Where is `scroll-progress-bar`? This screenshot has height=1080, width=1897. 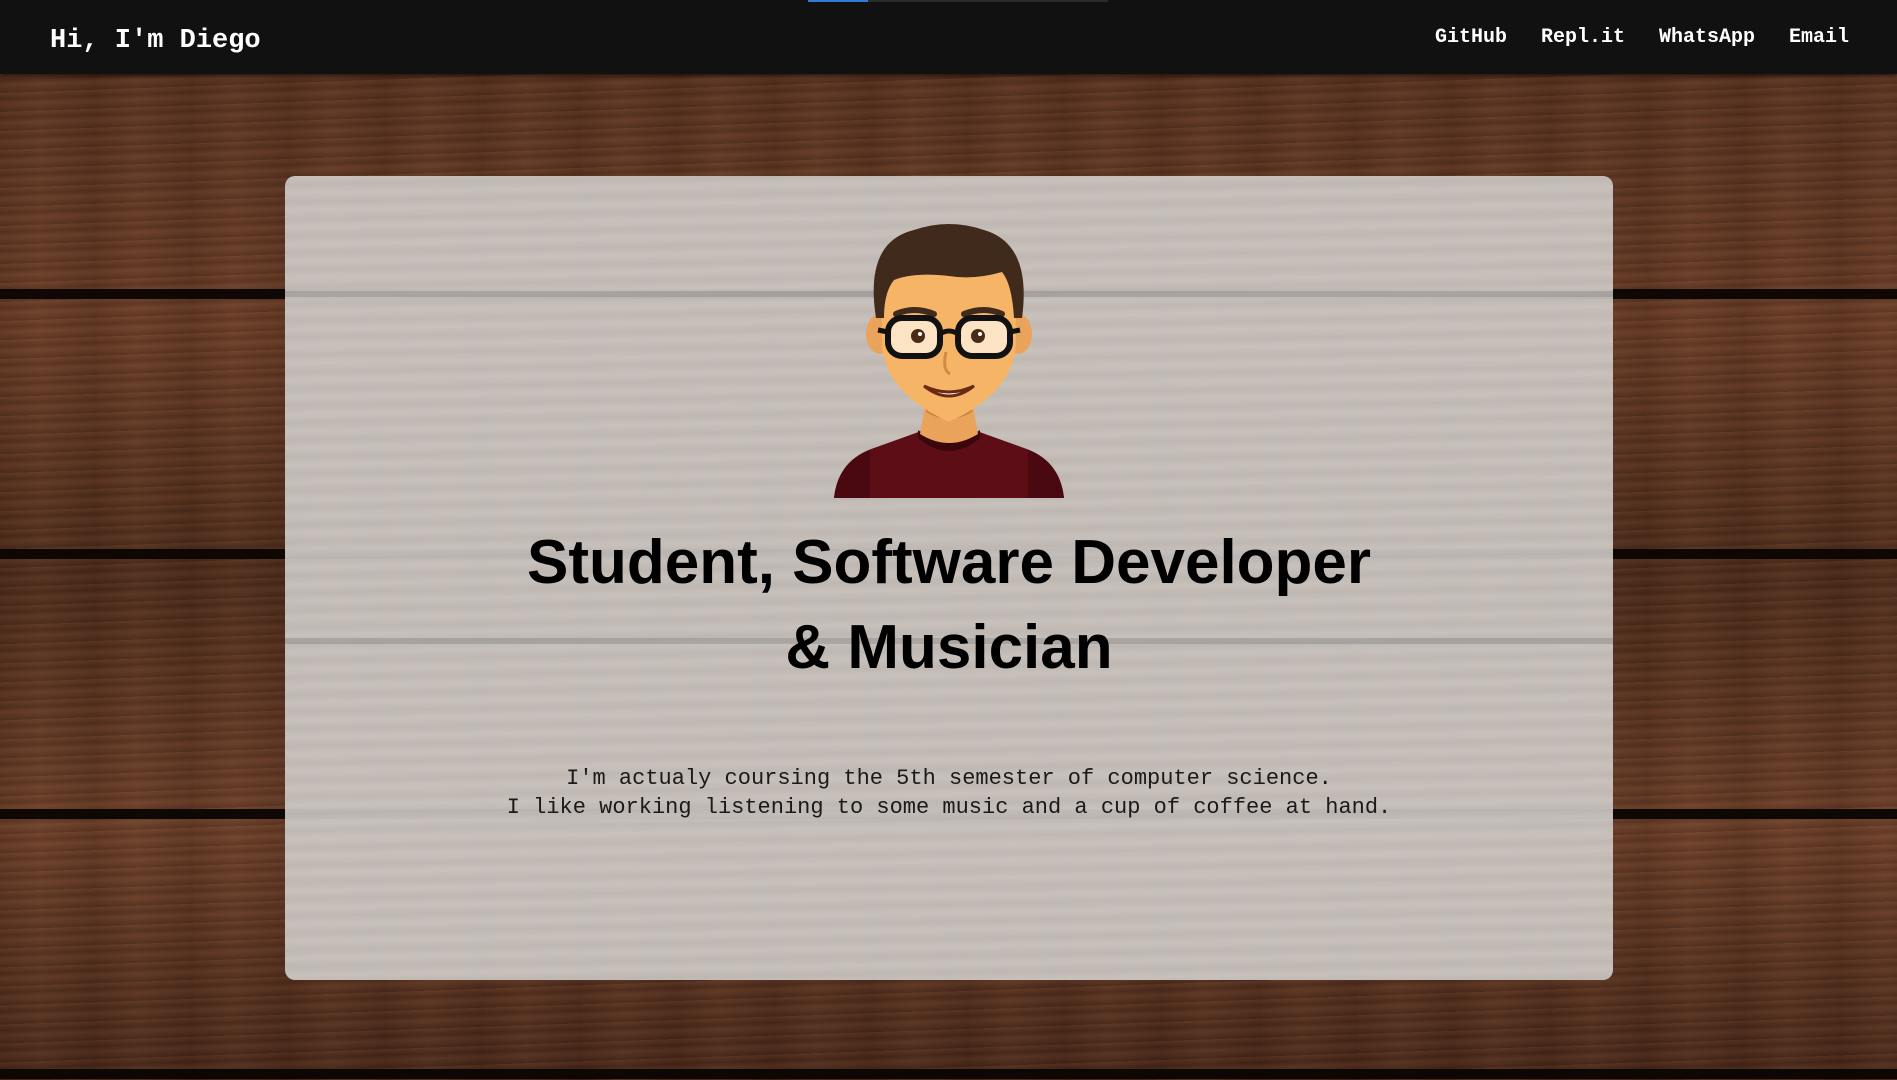
scroll-progress-bar is located at coordinates (958, 1).